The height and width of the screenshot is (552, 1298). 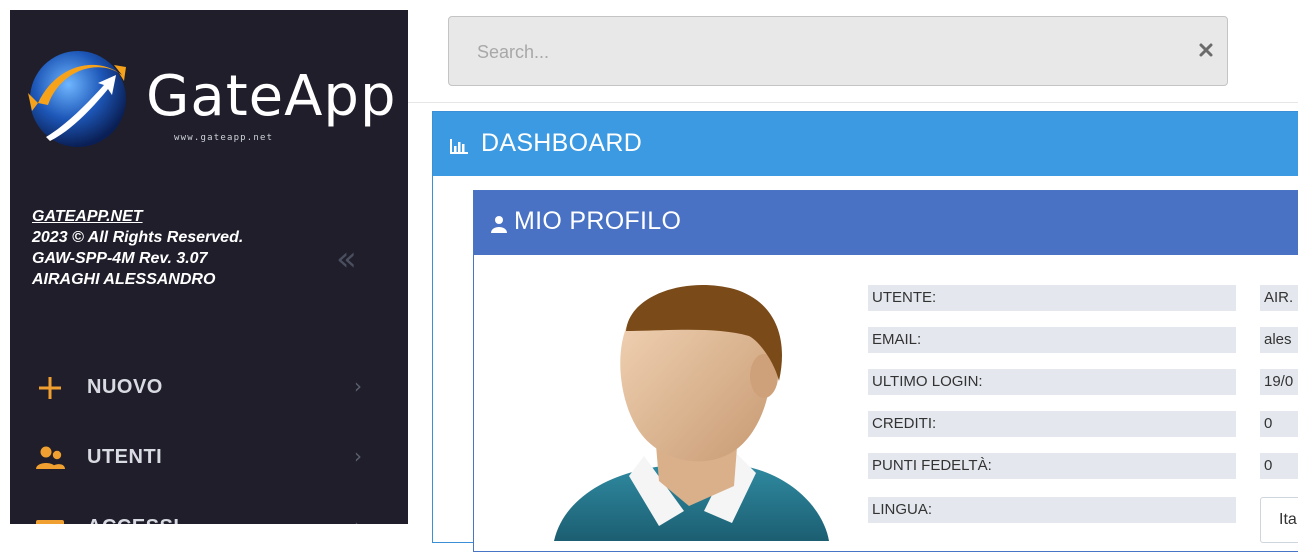 What do you see at coordinates (1052, 298) in the screenshot?
I see `utente-label: UTENTE:` at bounding box center [1052, 298].